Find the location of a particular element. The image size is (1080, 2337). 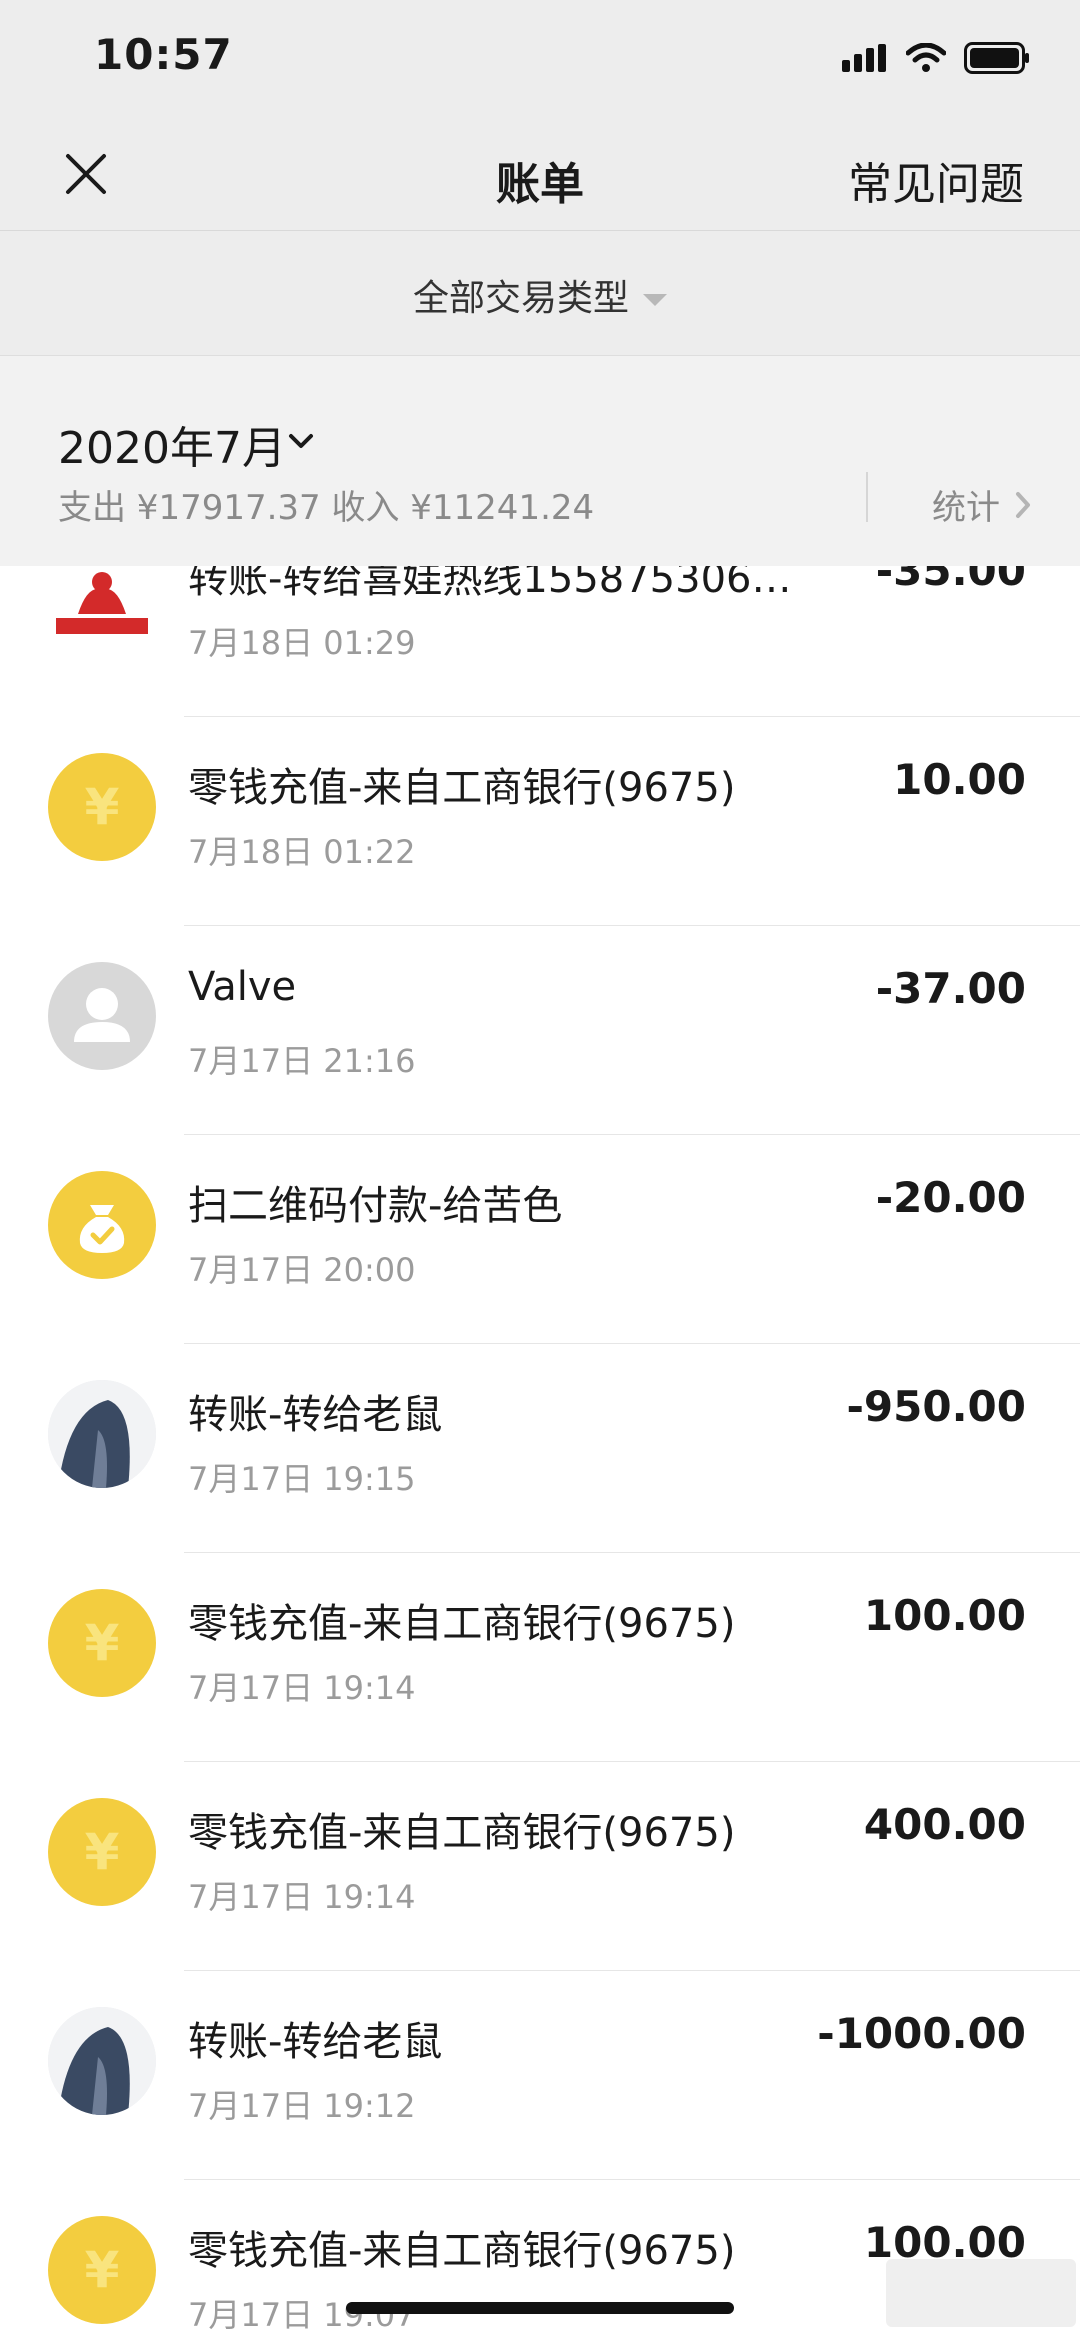

stats-button: 统计 is located at coordinates (982, 504).